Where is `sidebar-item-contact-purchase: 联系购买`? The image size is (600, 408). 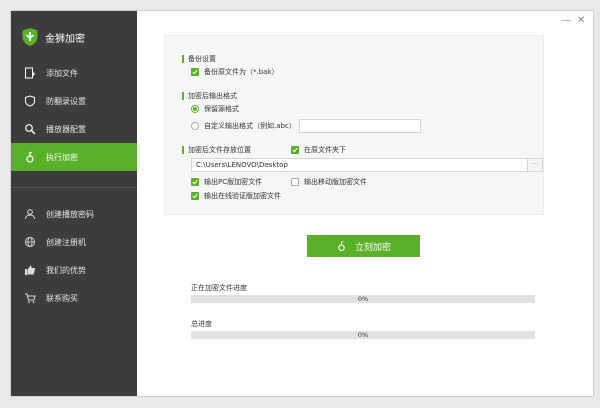
sidebar-item-contact-purchase: 联系购买 is located at coordinates (74, 298).